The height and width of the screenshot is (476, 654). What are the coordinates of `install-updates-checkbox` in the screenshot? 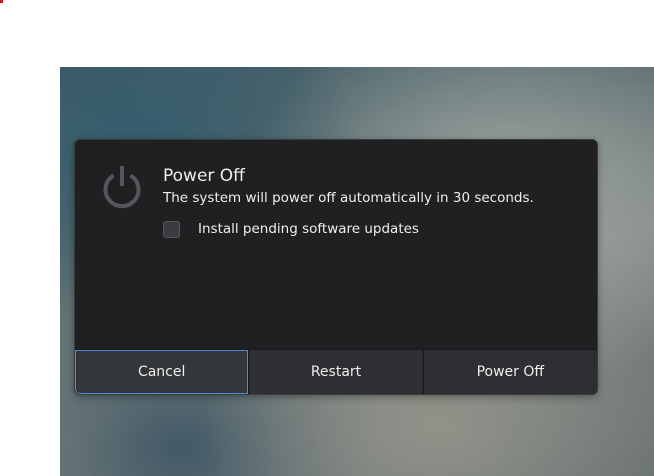 It's located at (171, 229).